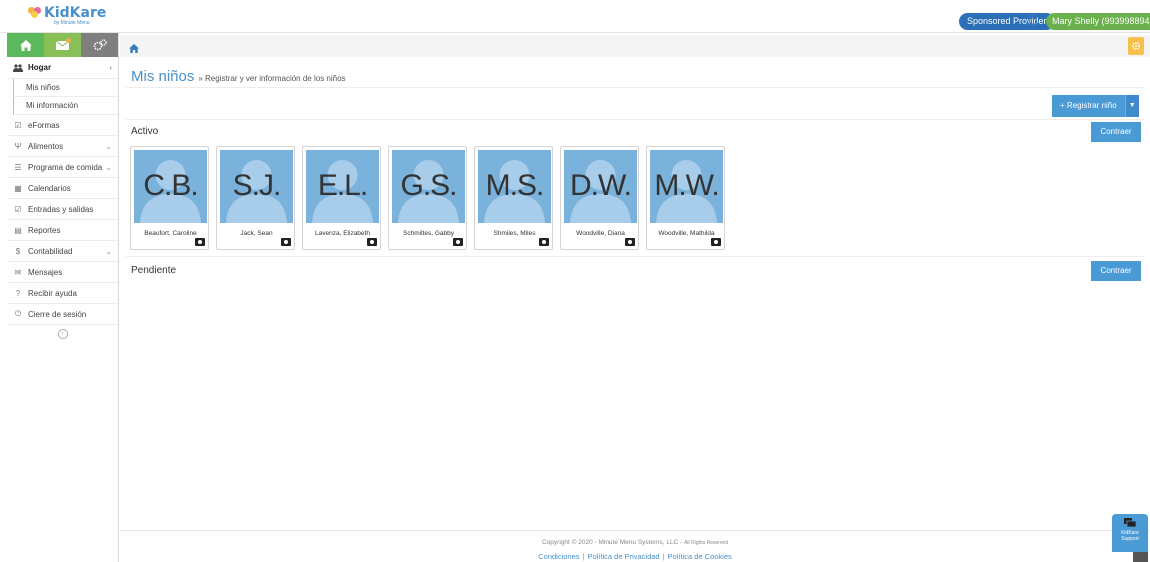  I want to click on chevron-right-icon: ›, so click(110, 67).